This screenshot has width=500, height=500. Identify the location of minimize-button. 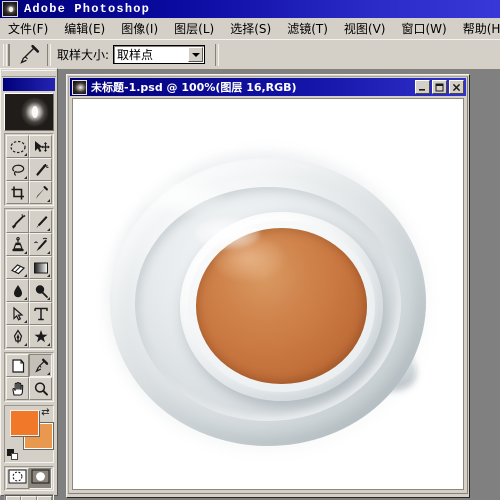
(422, 87).